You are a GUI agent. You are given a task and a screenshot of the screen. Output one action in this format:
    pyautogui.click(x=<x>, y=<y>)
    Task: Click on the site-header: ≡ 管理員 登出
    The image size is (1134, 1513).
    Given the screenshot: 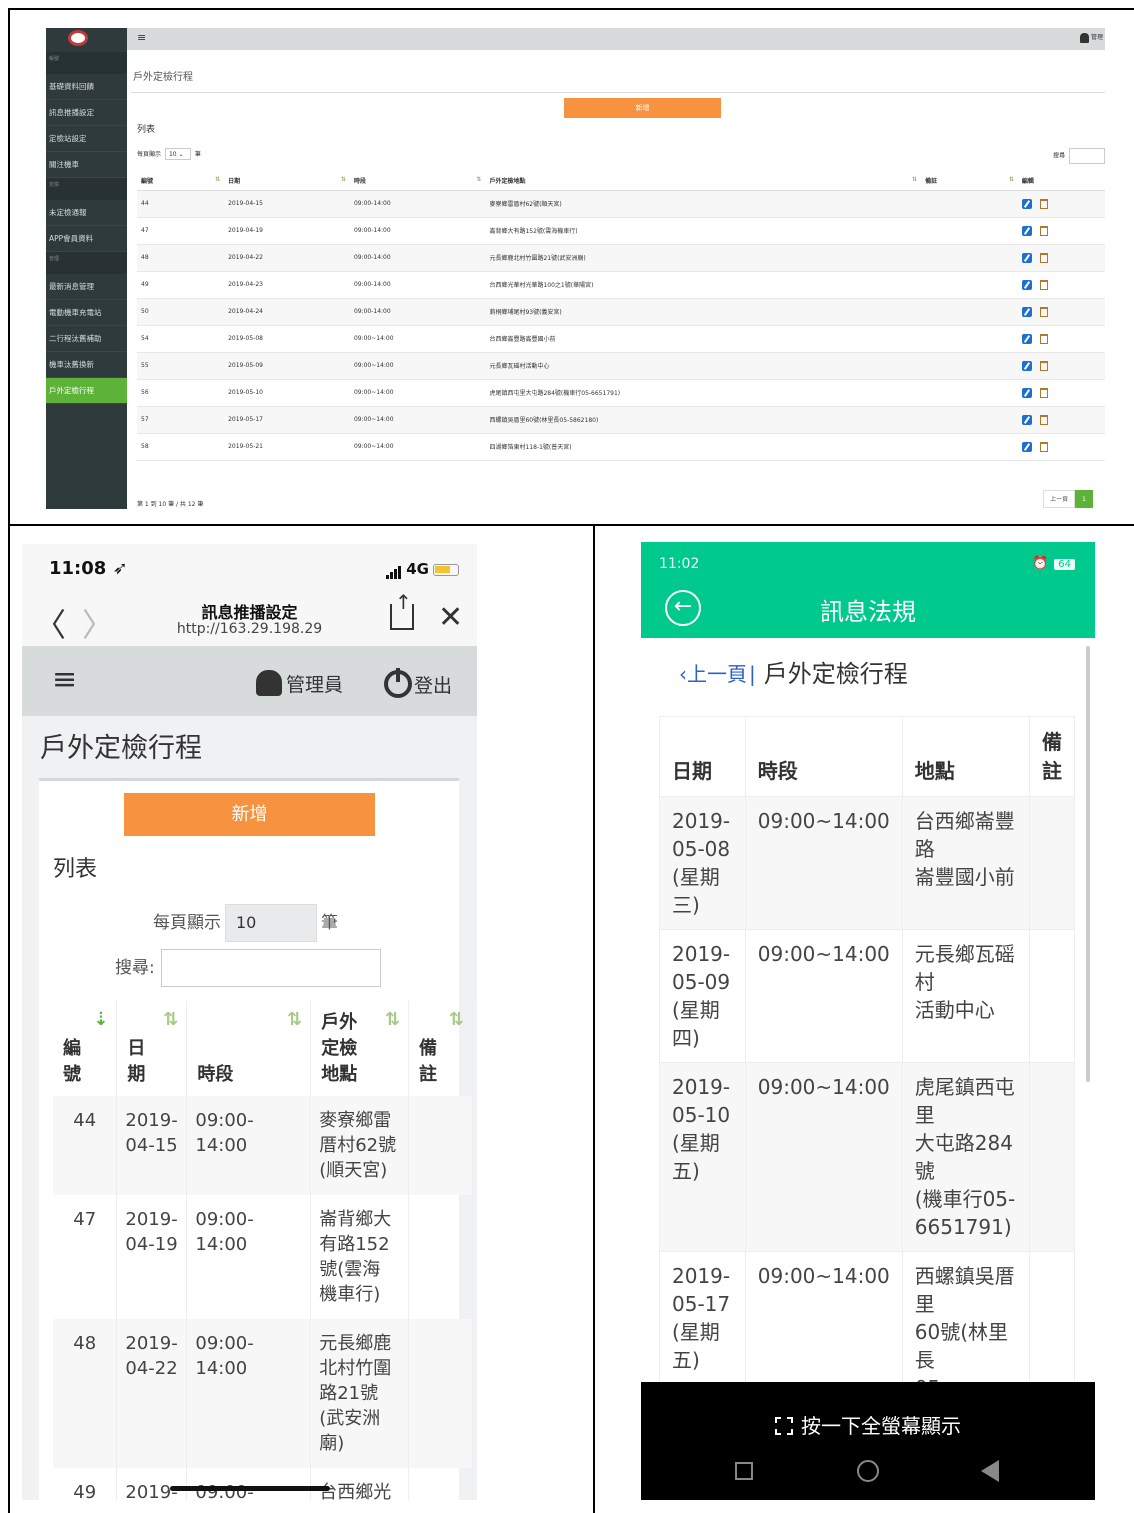 What is the action you would take?
    pyautogui.click(x=249, y=681)
    